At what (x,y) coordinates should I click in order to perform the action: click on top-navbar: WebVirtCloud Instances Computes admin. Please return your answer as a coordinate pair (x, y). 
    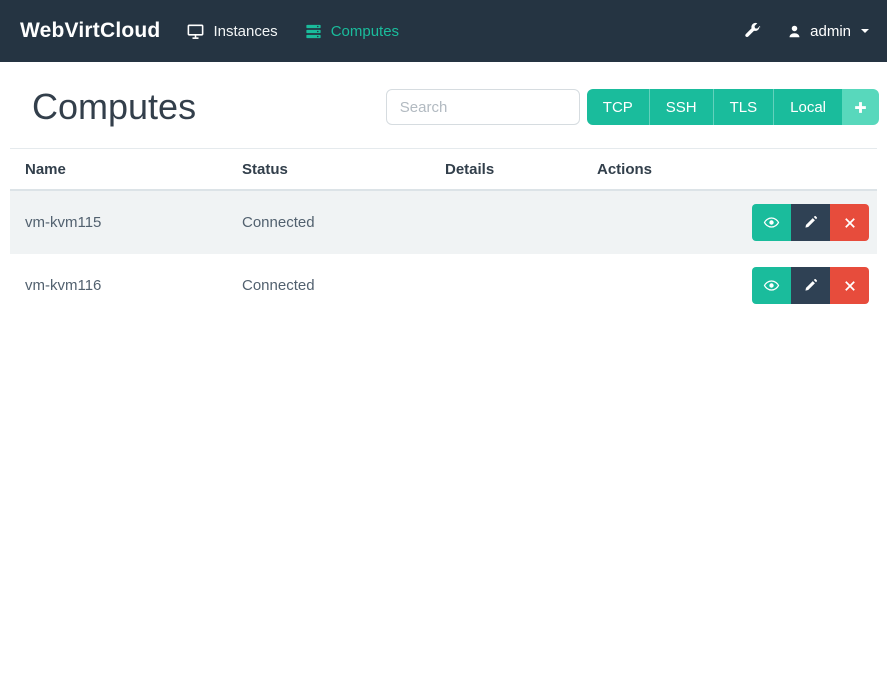
    Looking at the image, I should click on (443, 31).